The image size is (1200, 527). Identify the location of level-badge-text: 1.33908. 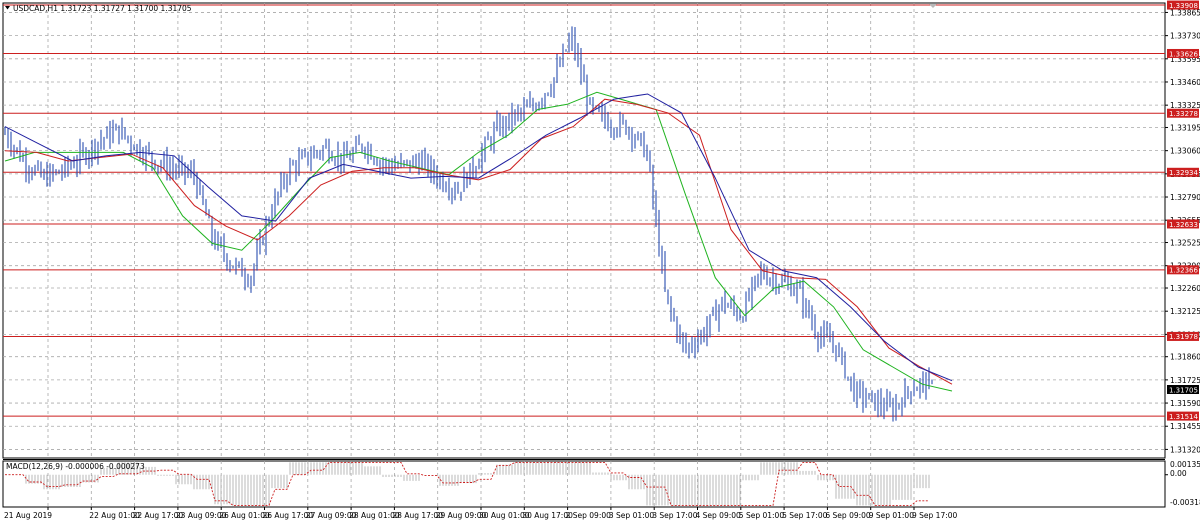
(1183, 6).